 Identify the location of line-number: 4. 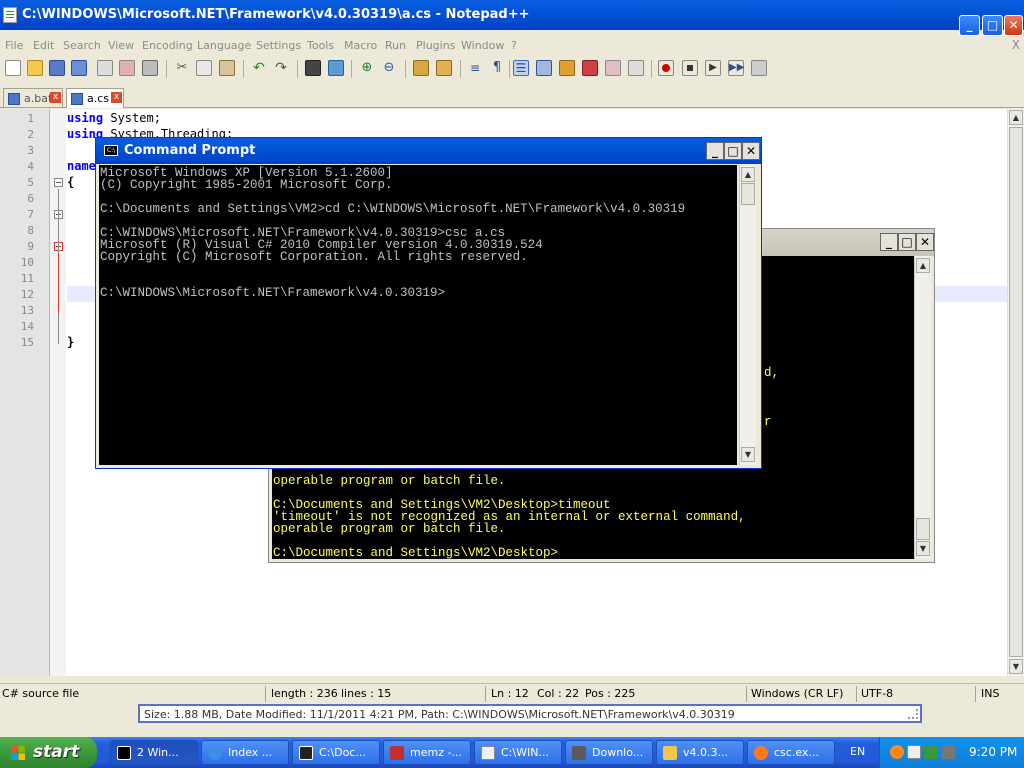
(30, 166).